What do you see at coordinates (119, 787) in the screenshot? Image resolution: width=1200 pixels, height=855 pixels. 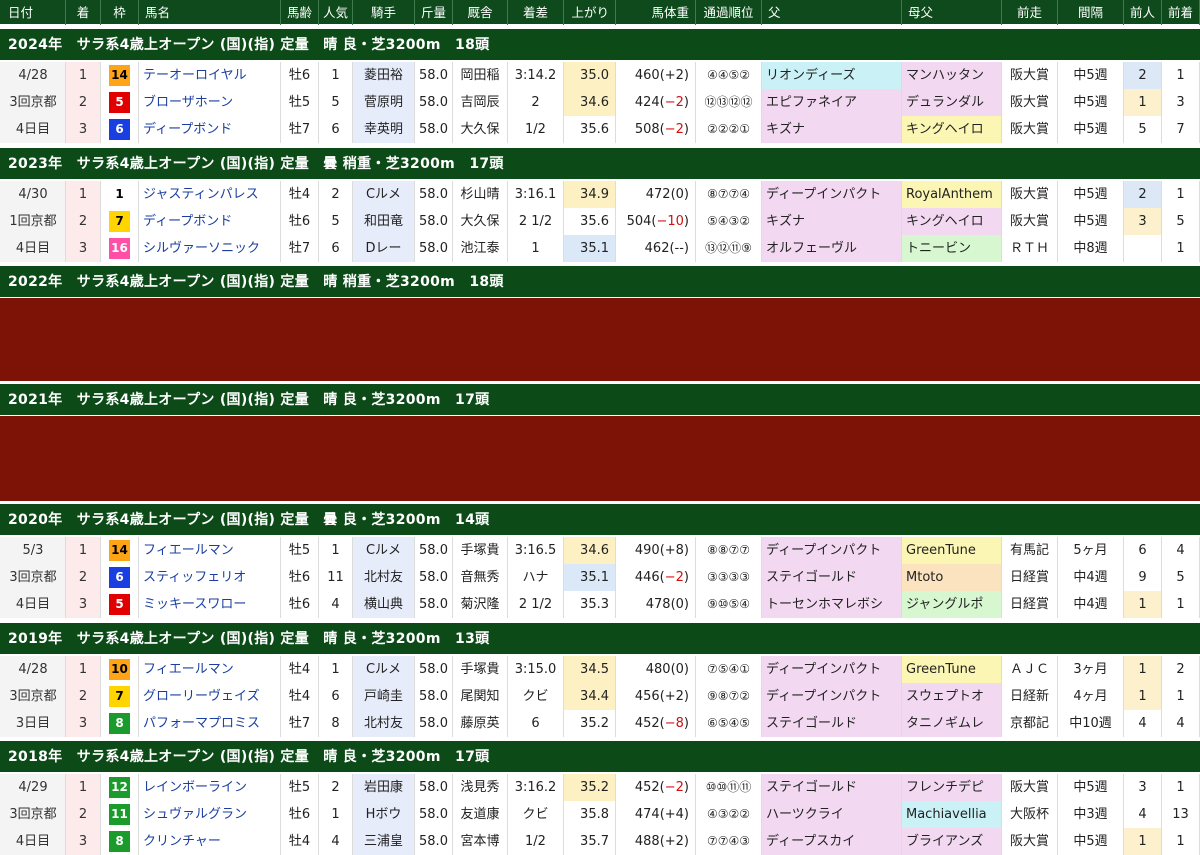 I see `gate-number-badge: 12` at bounding box center [119, 787].